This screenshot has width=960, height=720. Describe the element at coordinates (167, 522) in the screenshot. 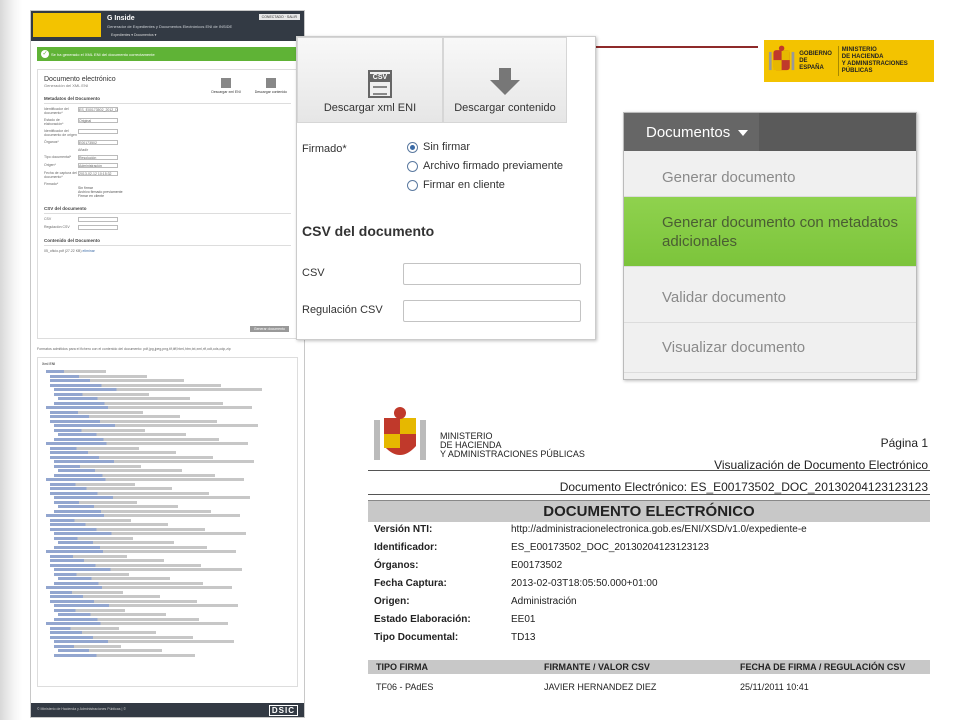

I see `xml-panel: Xml ENI` at that location.